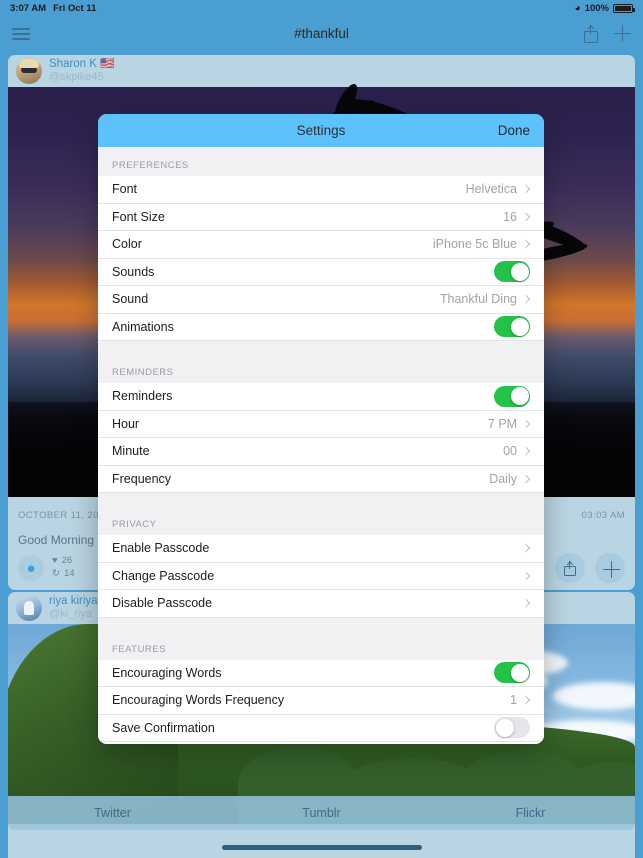 The width and height of the screenshot is (643, 858). What do you see at coordinates (321, 33) in the screenshot?
I see `page-title: #thankful` at bounding box center [321, 33].